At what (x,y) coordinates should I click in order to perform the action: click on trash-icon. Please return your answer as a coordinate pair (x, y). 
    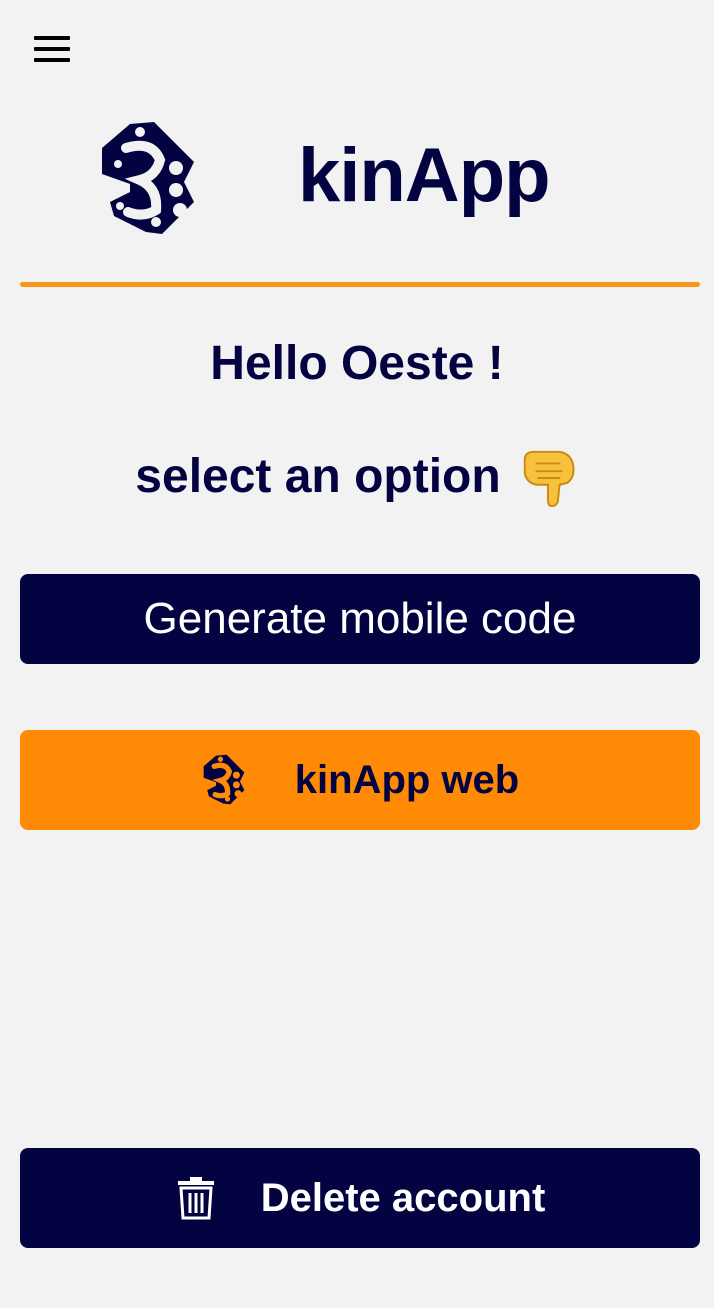
    Looking at the image, I should click on (195, 1198).